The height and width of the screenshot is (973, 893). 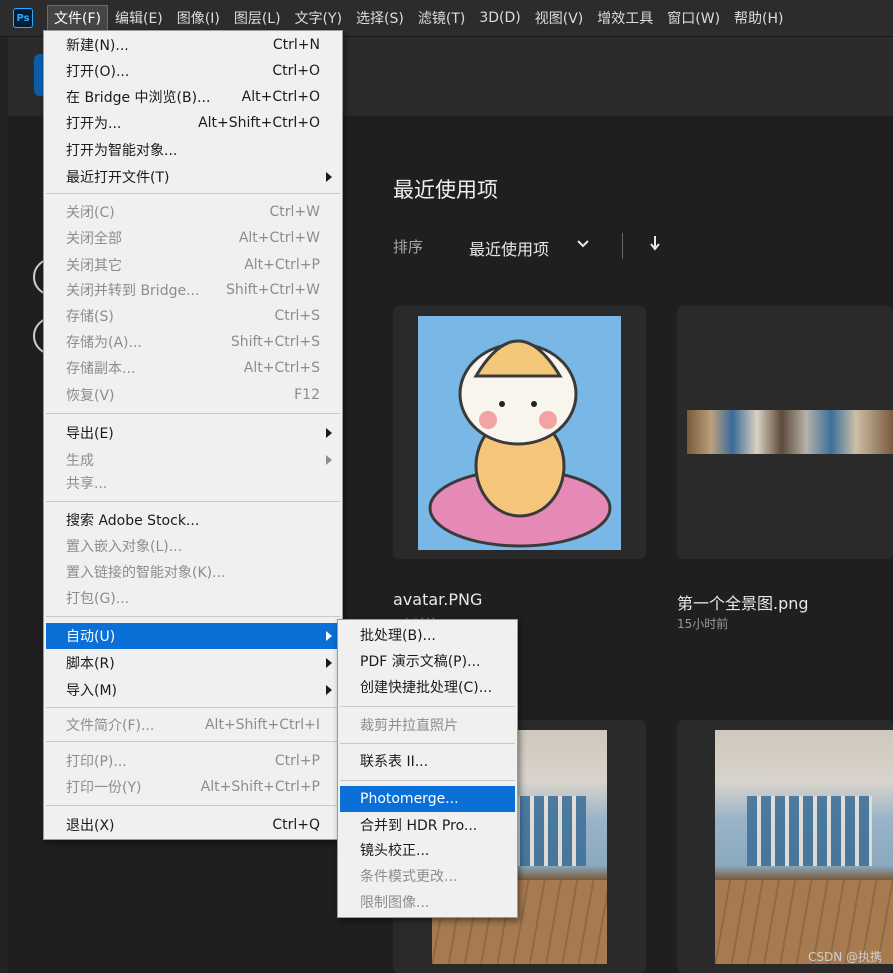 What do you see at coordinates (441, 18) in the screenshot?
I see `menu-filter: 滤镜(T)` at bounding box center [441, 18].